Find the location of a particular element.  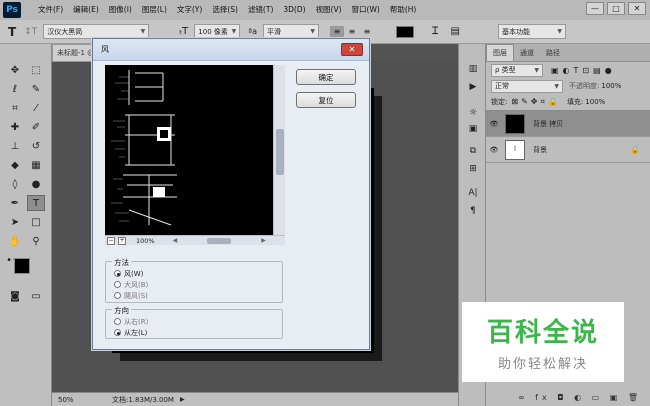

reset-button: 复位 is located at coordinates (326, 100).